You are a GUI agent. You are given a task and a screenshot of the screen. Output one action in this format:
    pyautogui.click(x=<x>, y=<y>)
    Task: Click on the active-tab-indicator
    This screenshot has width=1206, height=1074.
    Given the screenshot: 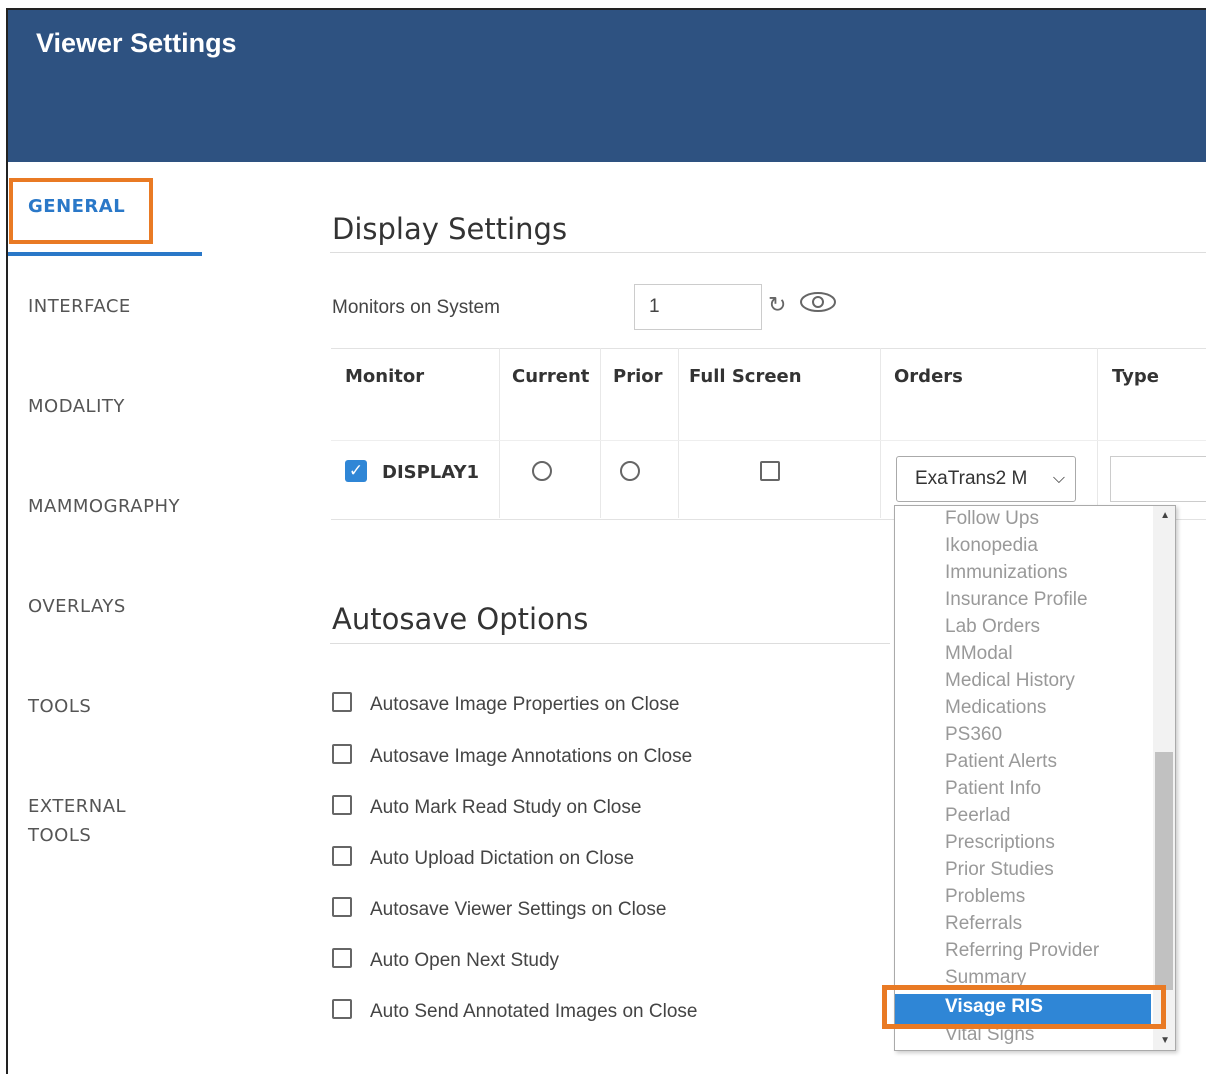 What is the action you would take?
    pyautogui.click(x=105, y=254)
    